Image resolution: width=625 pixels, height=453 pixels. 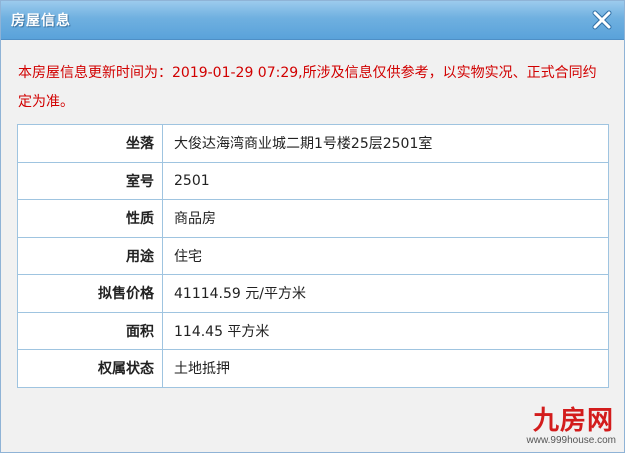 What do you see at coordinates (385, 255) in the screenshot?
I see `row-value-usage: 住宅` at bounding box center [385, 255].